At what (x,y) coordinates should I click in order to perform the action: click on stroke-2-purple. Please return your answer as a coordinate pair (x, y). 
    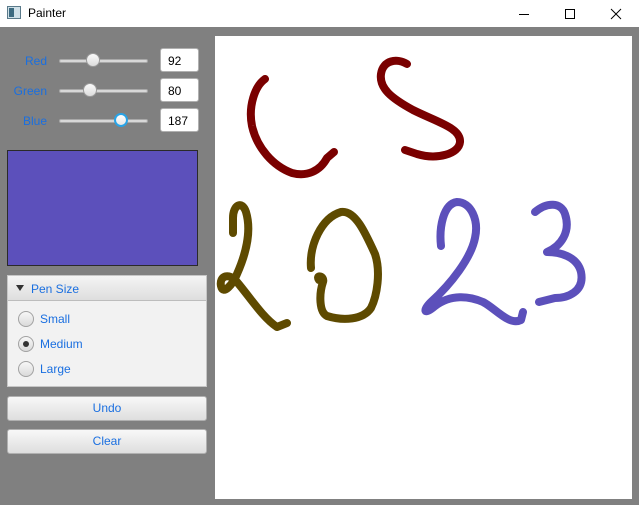
    Looking at the image, I should click on (474, 262).